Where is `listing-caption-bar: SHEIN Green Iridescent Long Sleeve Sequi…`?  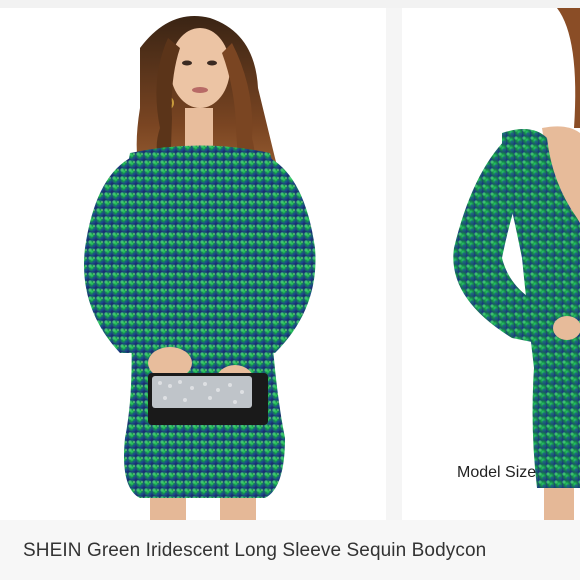 listing-caption-bar: SHEIN Green Iridescent Long Sleeve Sequi… is located at coordinates (290, 550).